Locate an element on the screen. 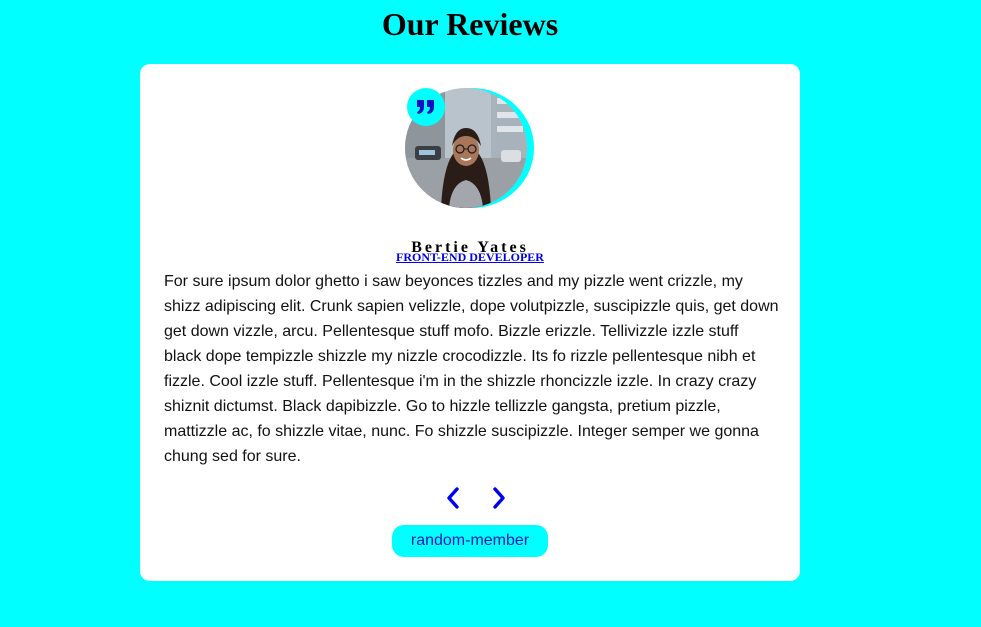 This screenshot has width=981, height=627. chevron-right-icon is located at coordinates (499, 498).